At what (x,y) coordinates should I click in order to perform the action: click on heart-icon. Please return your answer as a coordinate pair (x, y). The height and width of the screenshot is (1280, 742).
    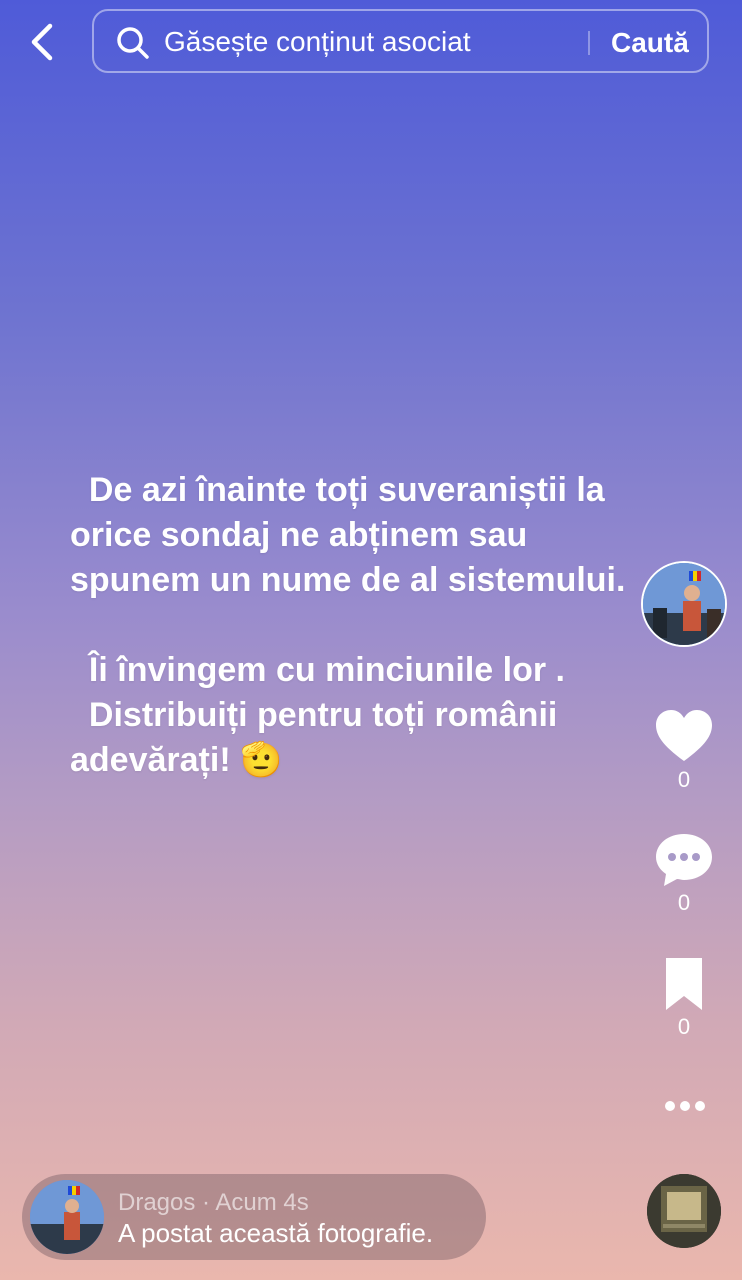
    Looking at the image, I should click on (684, 737).